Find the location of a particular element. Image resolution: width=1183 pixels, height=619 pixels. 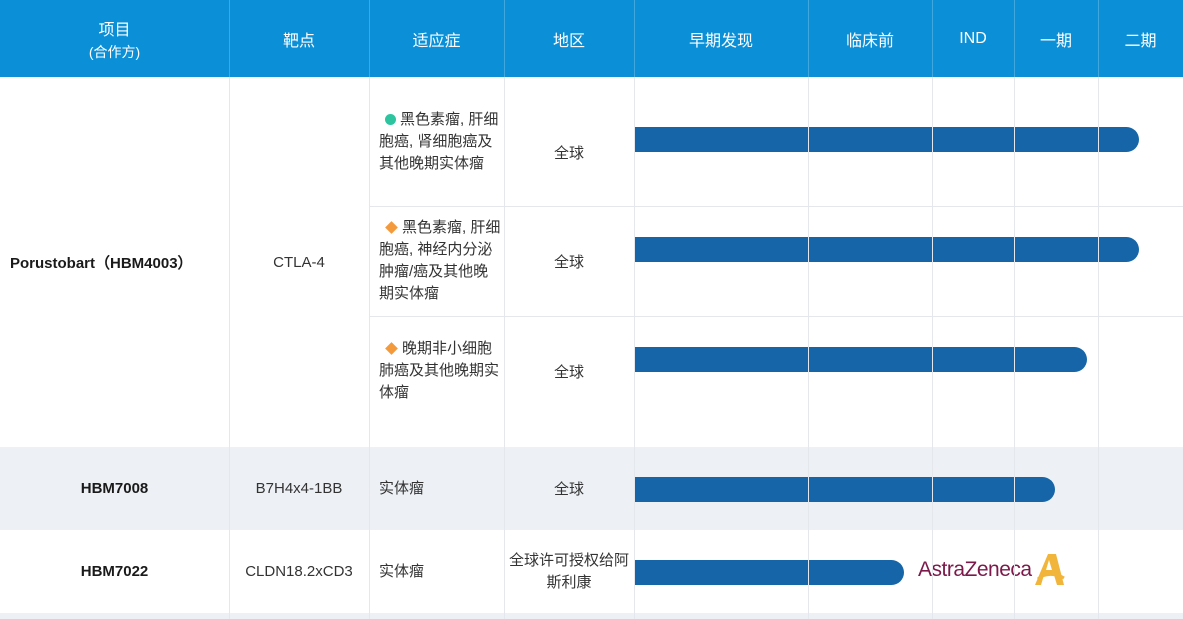

indication-cell: 黑色素瘤, 肝细胞癌, 肾细胞癌及其他晚期实体瘤 is located at coordinates (436, 141).